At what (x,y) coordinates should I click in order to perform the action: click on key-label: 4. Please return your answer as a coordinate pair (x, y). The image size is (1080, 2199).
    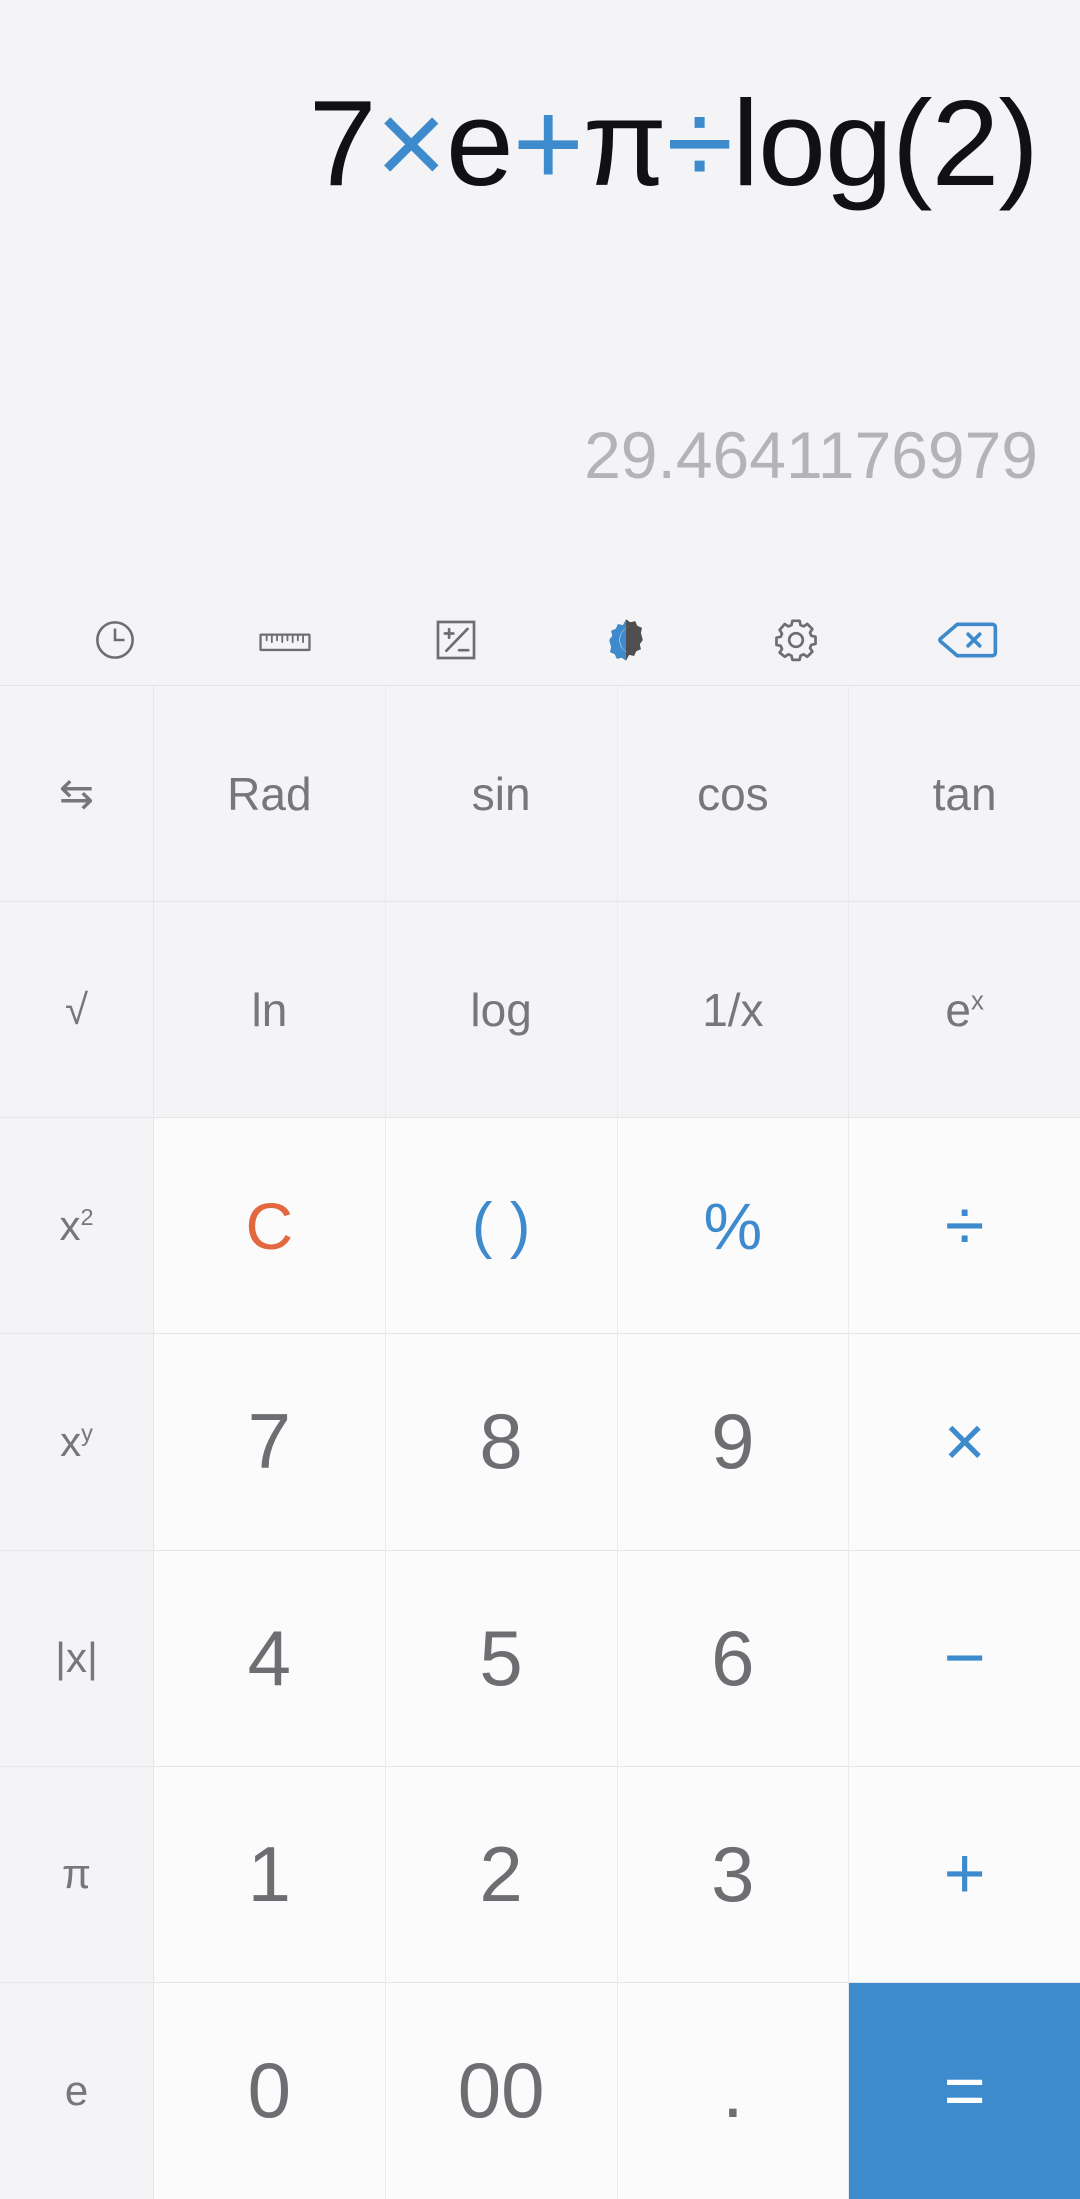
    Looking at the image, I should click on (269, 1657).